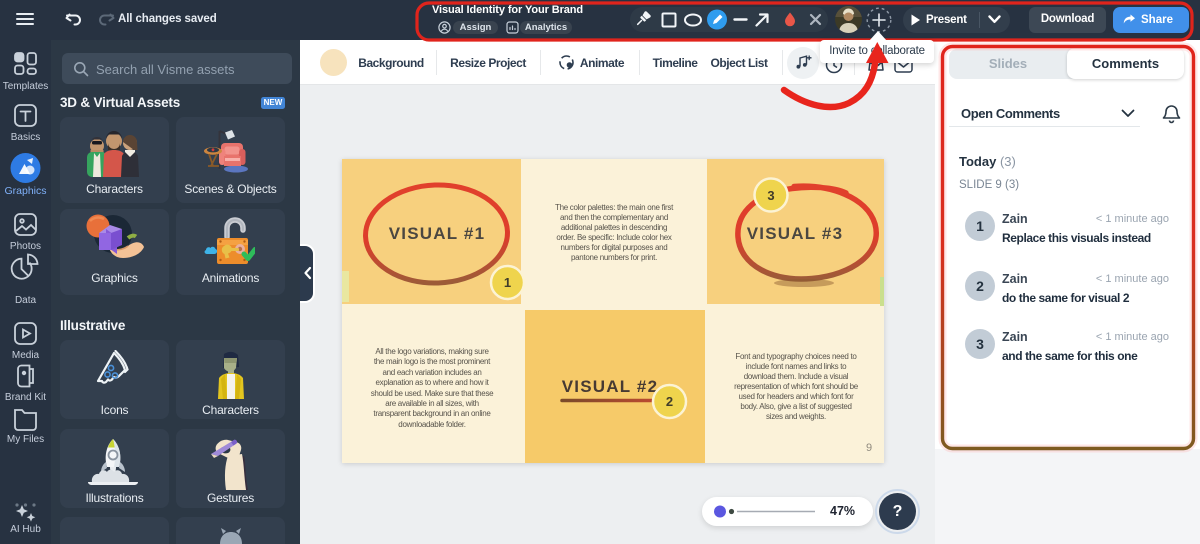 The width and height of the screenshot is (1200, 544). What do you see at coordinates (770, 195) in the screenshot?
I see `svg-text: 3` at bounding box center [770, 195].